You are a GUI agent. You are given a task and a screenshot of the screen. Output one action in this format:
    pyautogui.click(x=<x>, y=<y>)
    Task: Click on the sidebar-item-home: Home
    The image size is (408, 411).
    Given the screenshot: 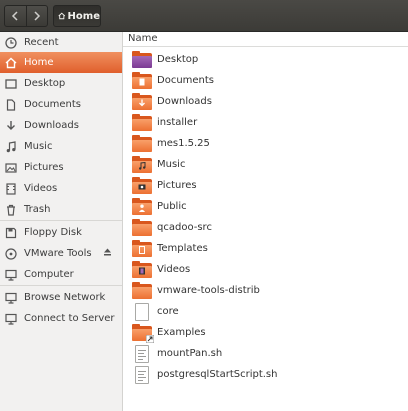 What is the action you would take?
    pyautogui.click(x=61, y=62)
    